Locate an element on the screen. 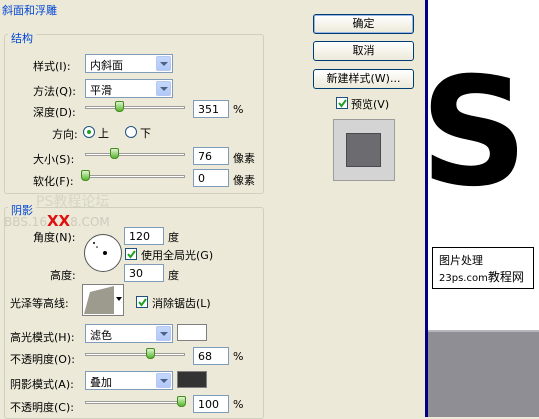  stamp-line2: 23ps.com教程网 is located at coordinates (481, 276).